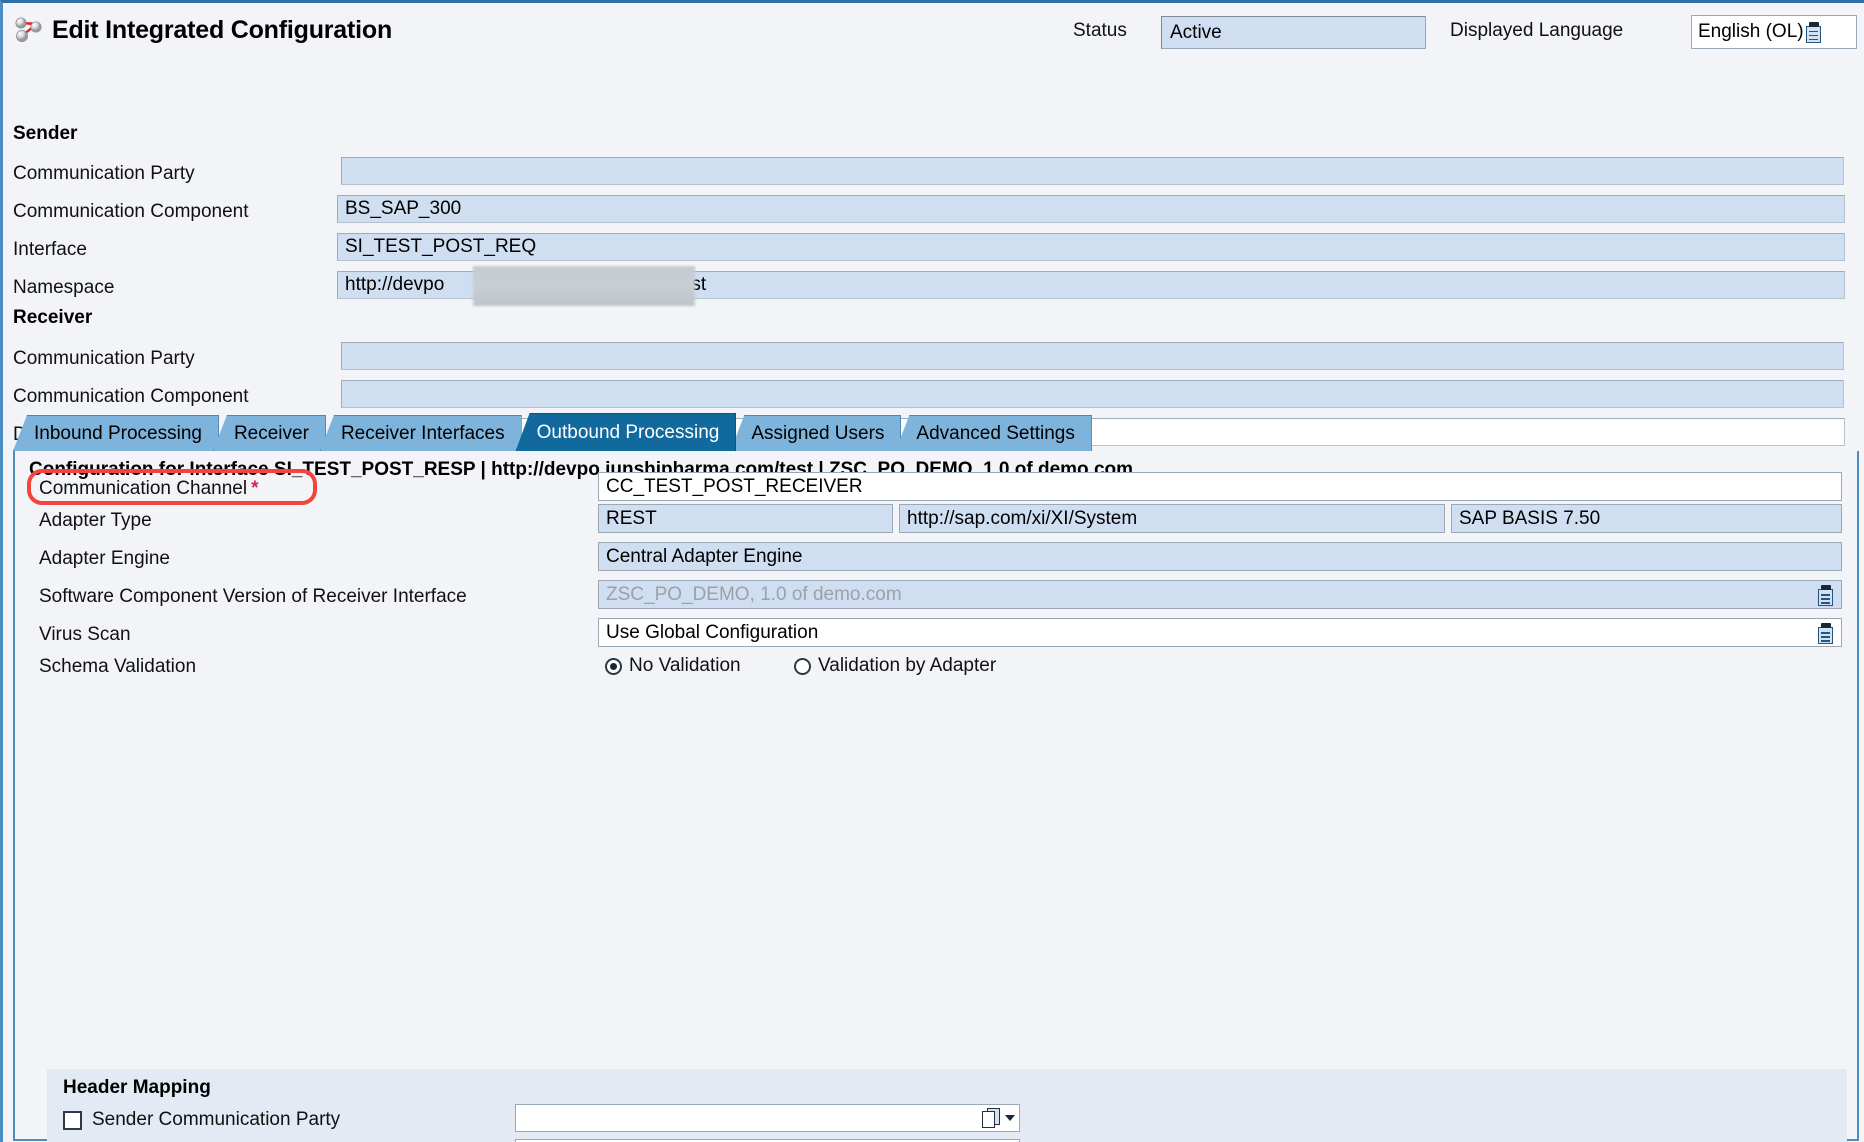 The height and width of the screenshot is (1142, 1864). Describe the element at coordinates (222, 29) in the screenshot. I see `page-title: Edit Integrated Configuration` at that location.